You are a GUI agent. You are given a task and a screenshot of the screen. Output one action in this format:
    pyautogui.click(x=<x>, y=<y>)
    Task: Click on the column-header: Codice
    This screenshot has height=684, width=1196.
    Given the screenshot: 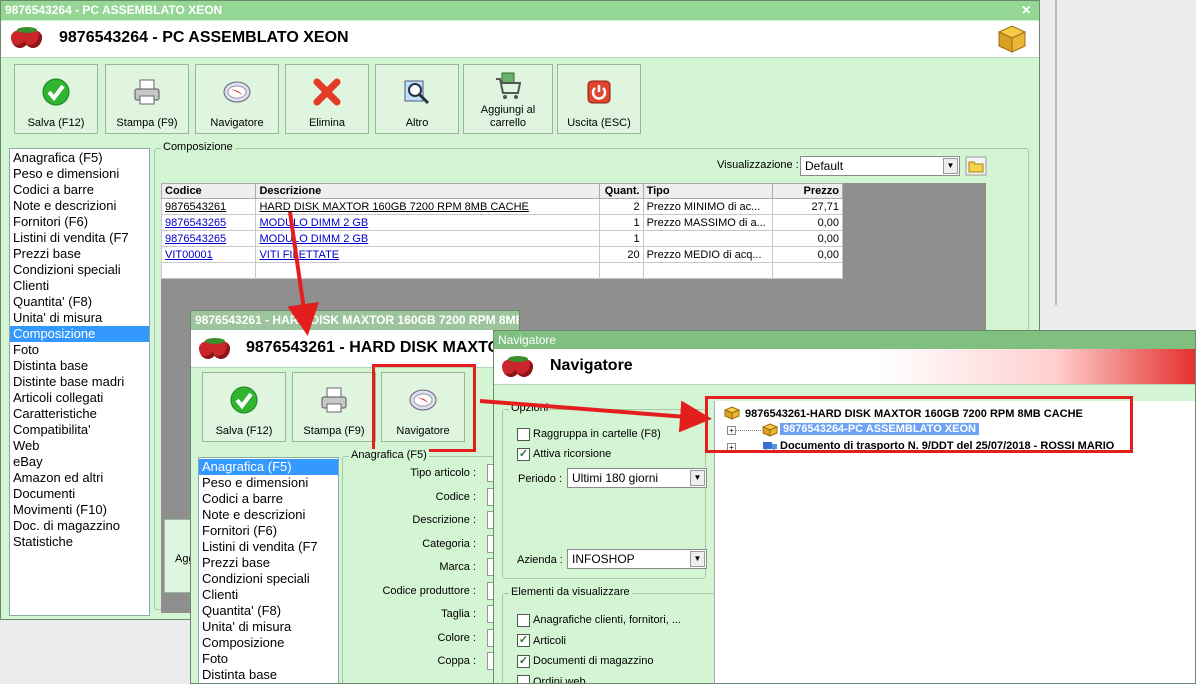 What is the action you would take?
    pyautogui.click(x=208, y=191)
    